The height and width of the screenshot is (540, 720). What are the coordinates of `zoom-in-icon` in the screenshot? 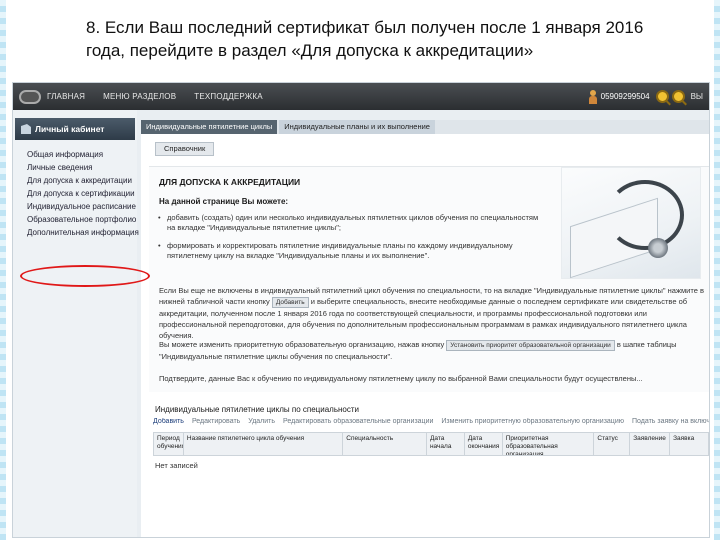 It's located at (662, 96).